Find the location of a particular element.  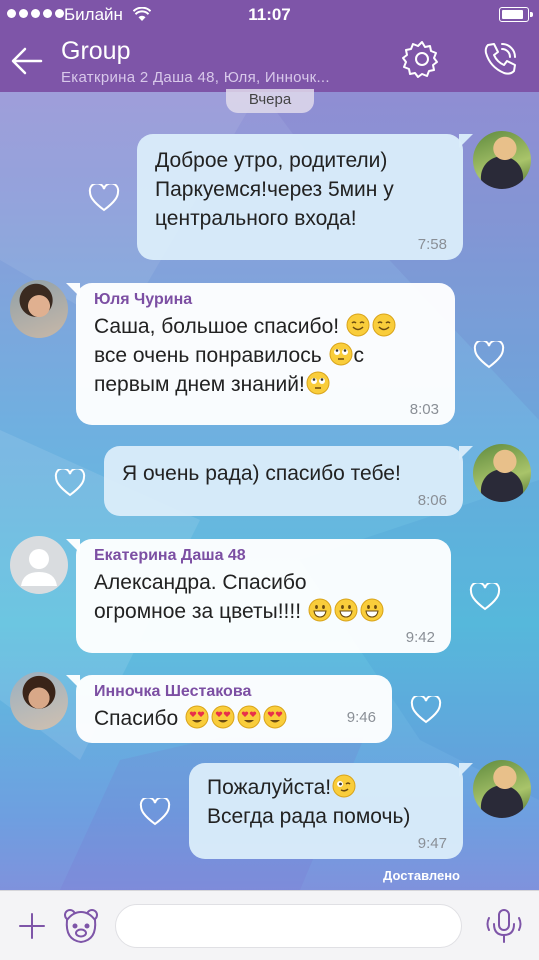

message-bubble: Пожалуйста! Всегда рада помочь) 9:47 is located at coordinates (331, 811).